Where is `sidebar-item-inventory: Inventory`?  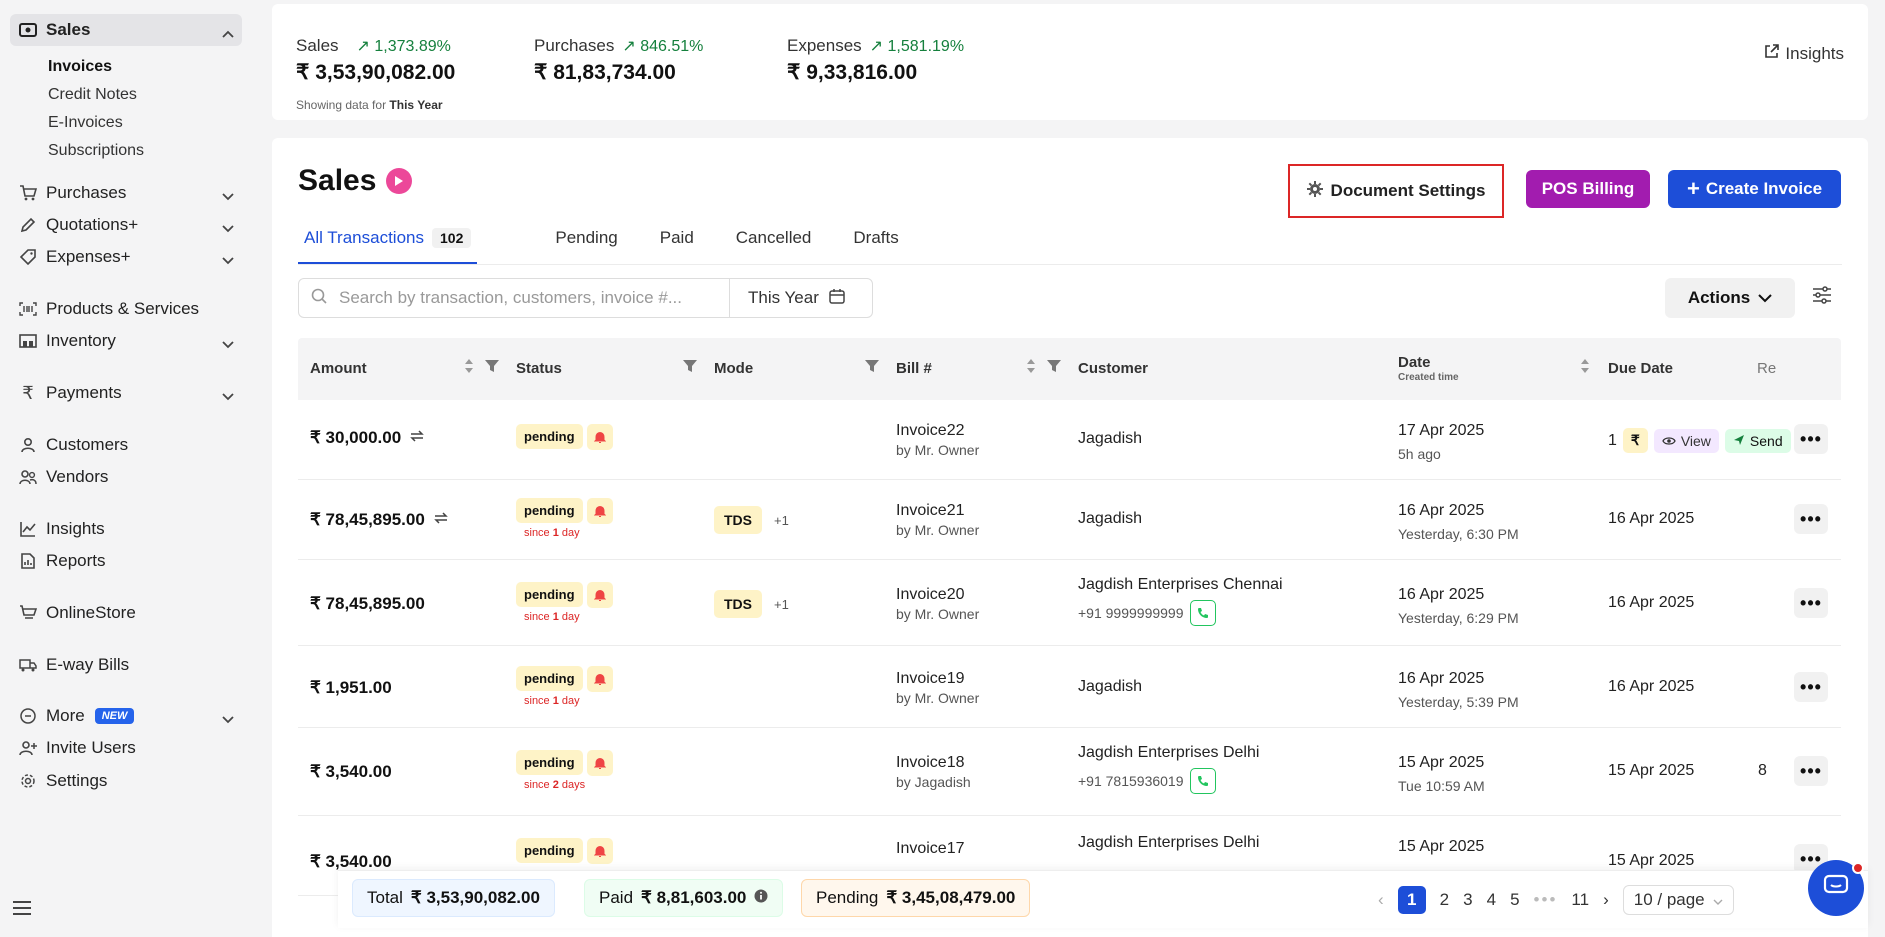 sidebar-item-inventory: Inventory is located at coordinates (126, 341).